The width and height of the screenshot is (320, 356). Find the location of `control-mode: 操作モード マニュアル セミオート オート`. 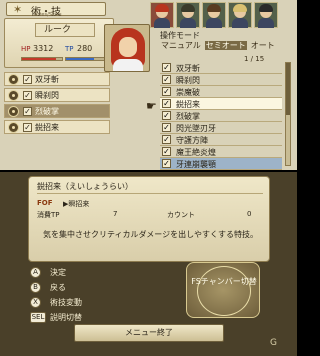

control-mode: 操作モード マニュアル セミオート オート is located at coordinates (226, 41).